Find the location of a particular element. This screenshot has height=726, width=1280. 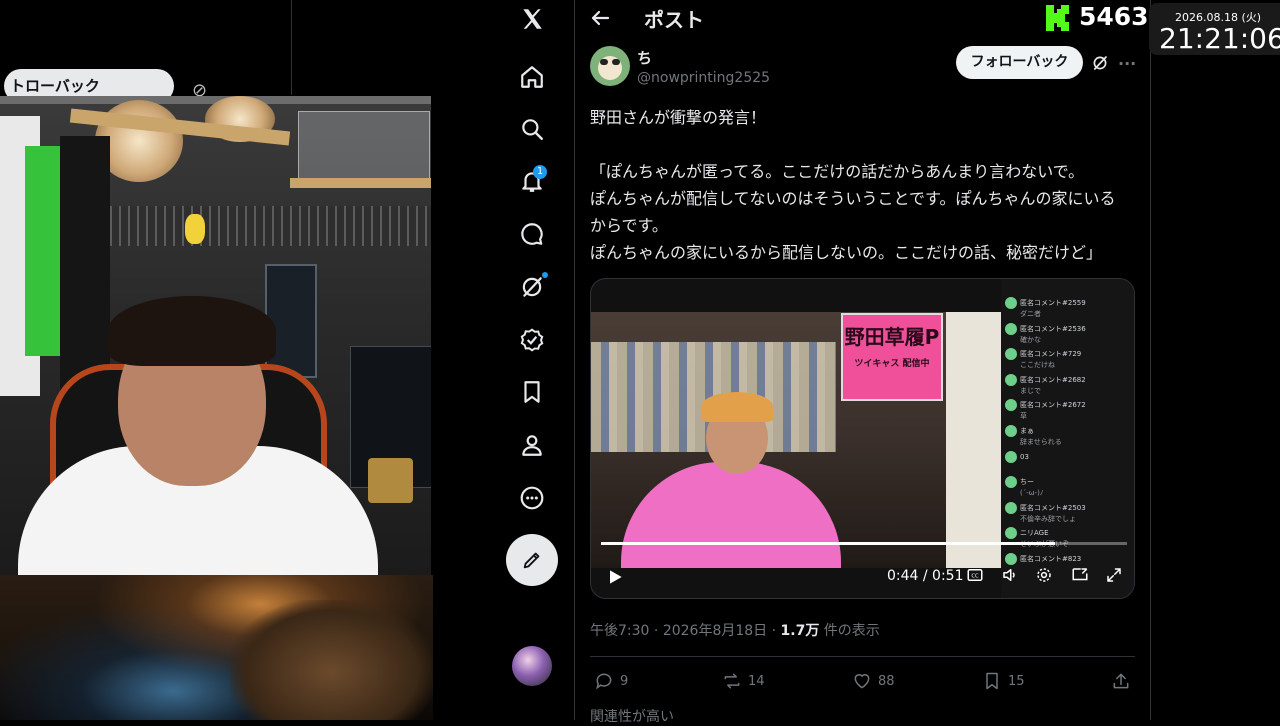

search-icon is located at coordinates (532, 129).